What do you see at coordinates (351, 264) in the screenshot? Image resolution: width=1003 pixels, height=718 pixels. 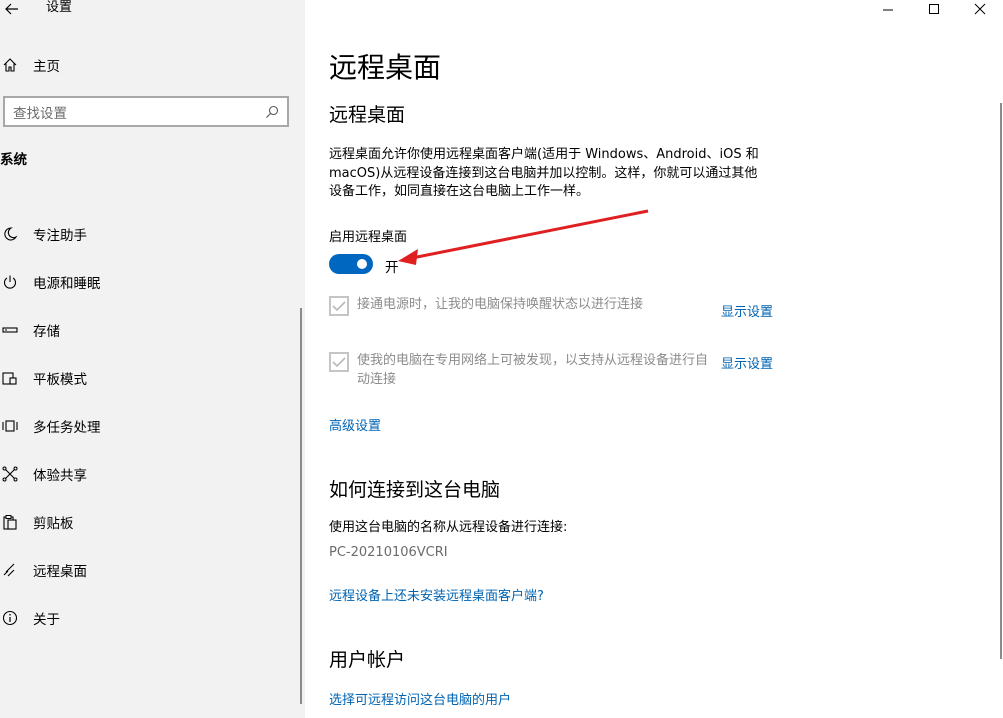 I see `enable-remote-desktop-toggle` at bounding box center [351, 264].